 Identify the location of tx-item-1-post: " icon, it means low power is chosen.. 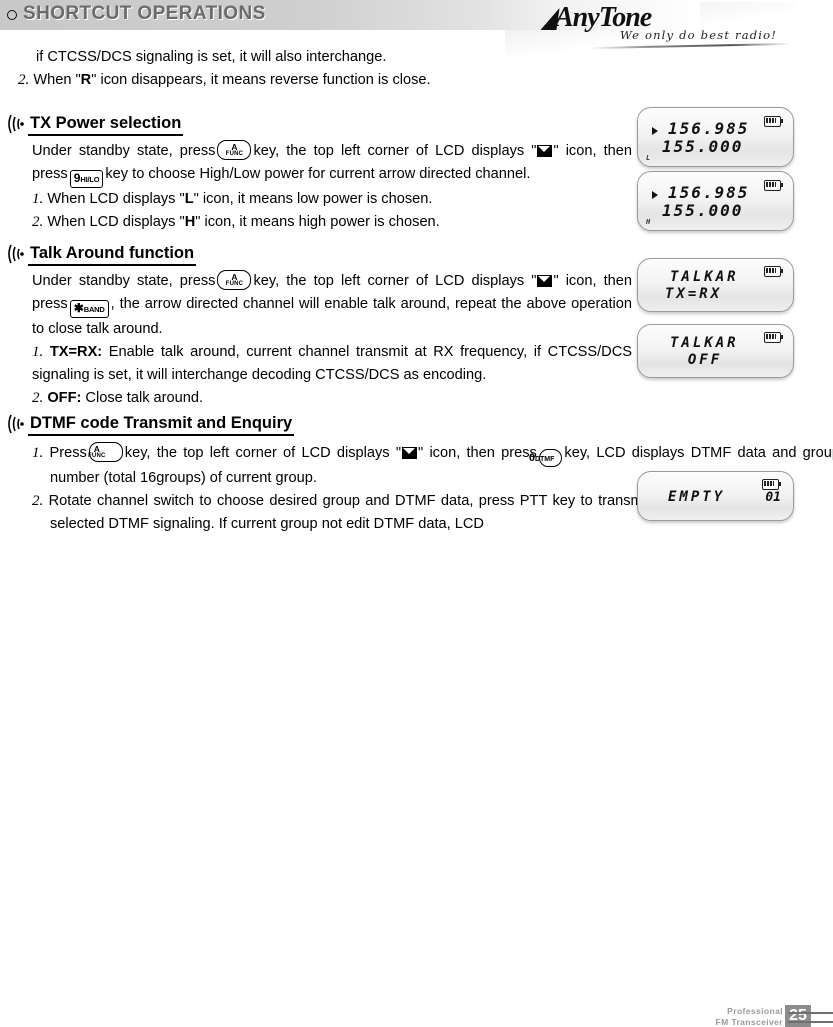
(313, 199).